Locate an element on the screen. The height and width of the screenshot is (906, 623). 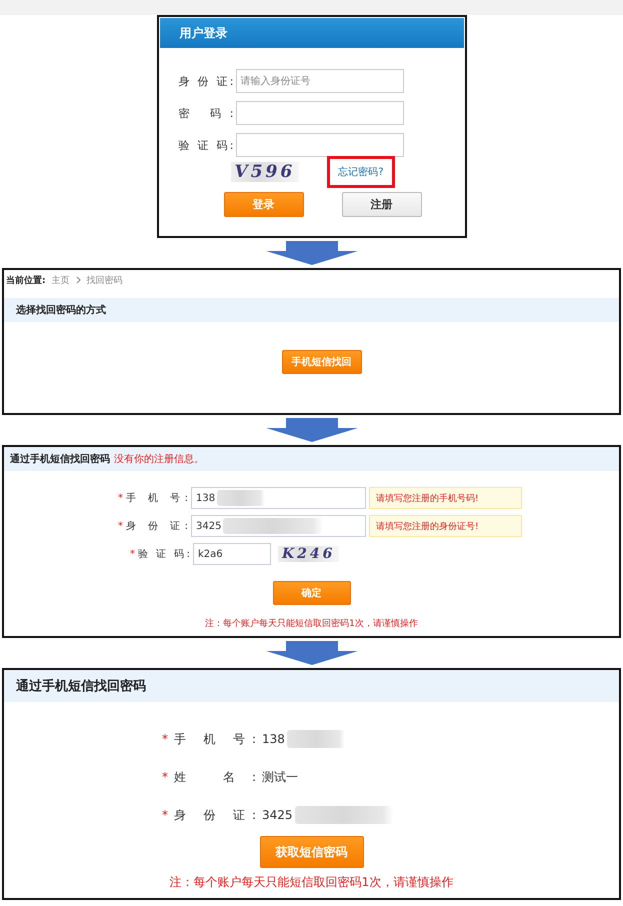
hint-message: 请填写您注册的手机号码! is located at coordinates (445, 498).